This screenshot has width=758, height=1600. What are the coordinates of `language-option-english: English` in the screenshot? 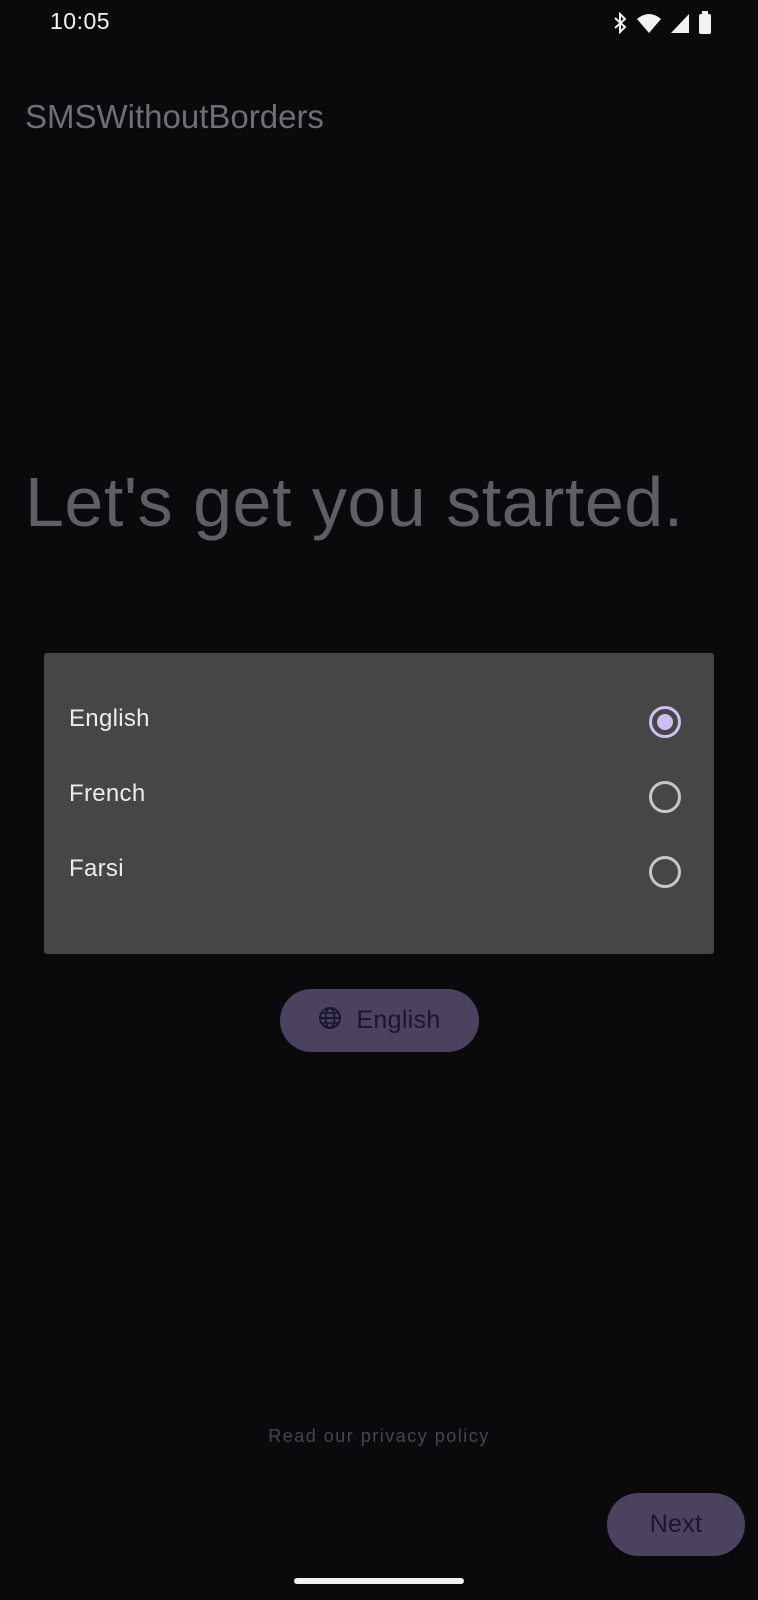 It's located at (379, 730).